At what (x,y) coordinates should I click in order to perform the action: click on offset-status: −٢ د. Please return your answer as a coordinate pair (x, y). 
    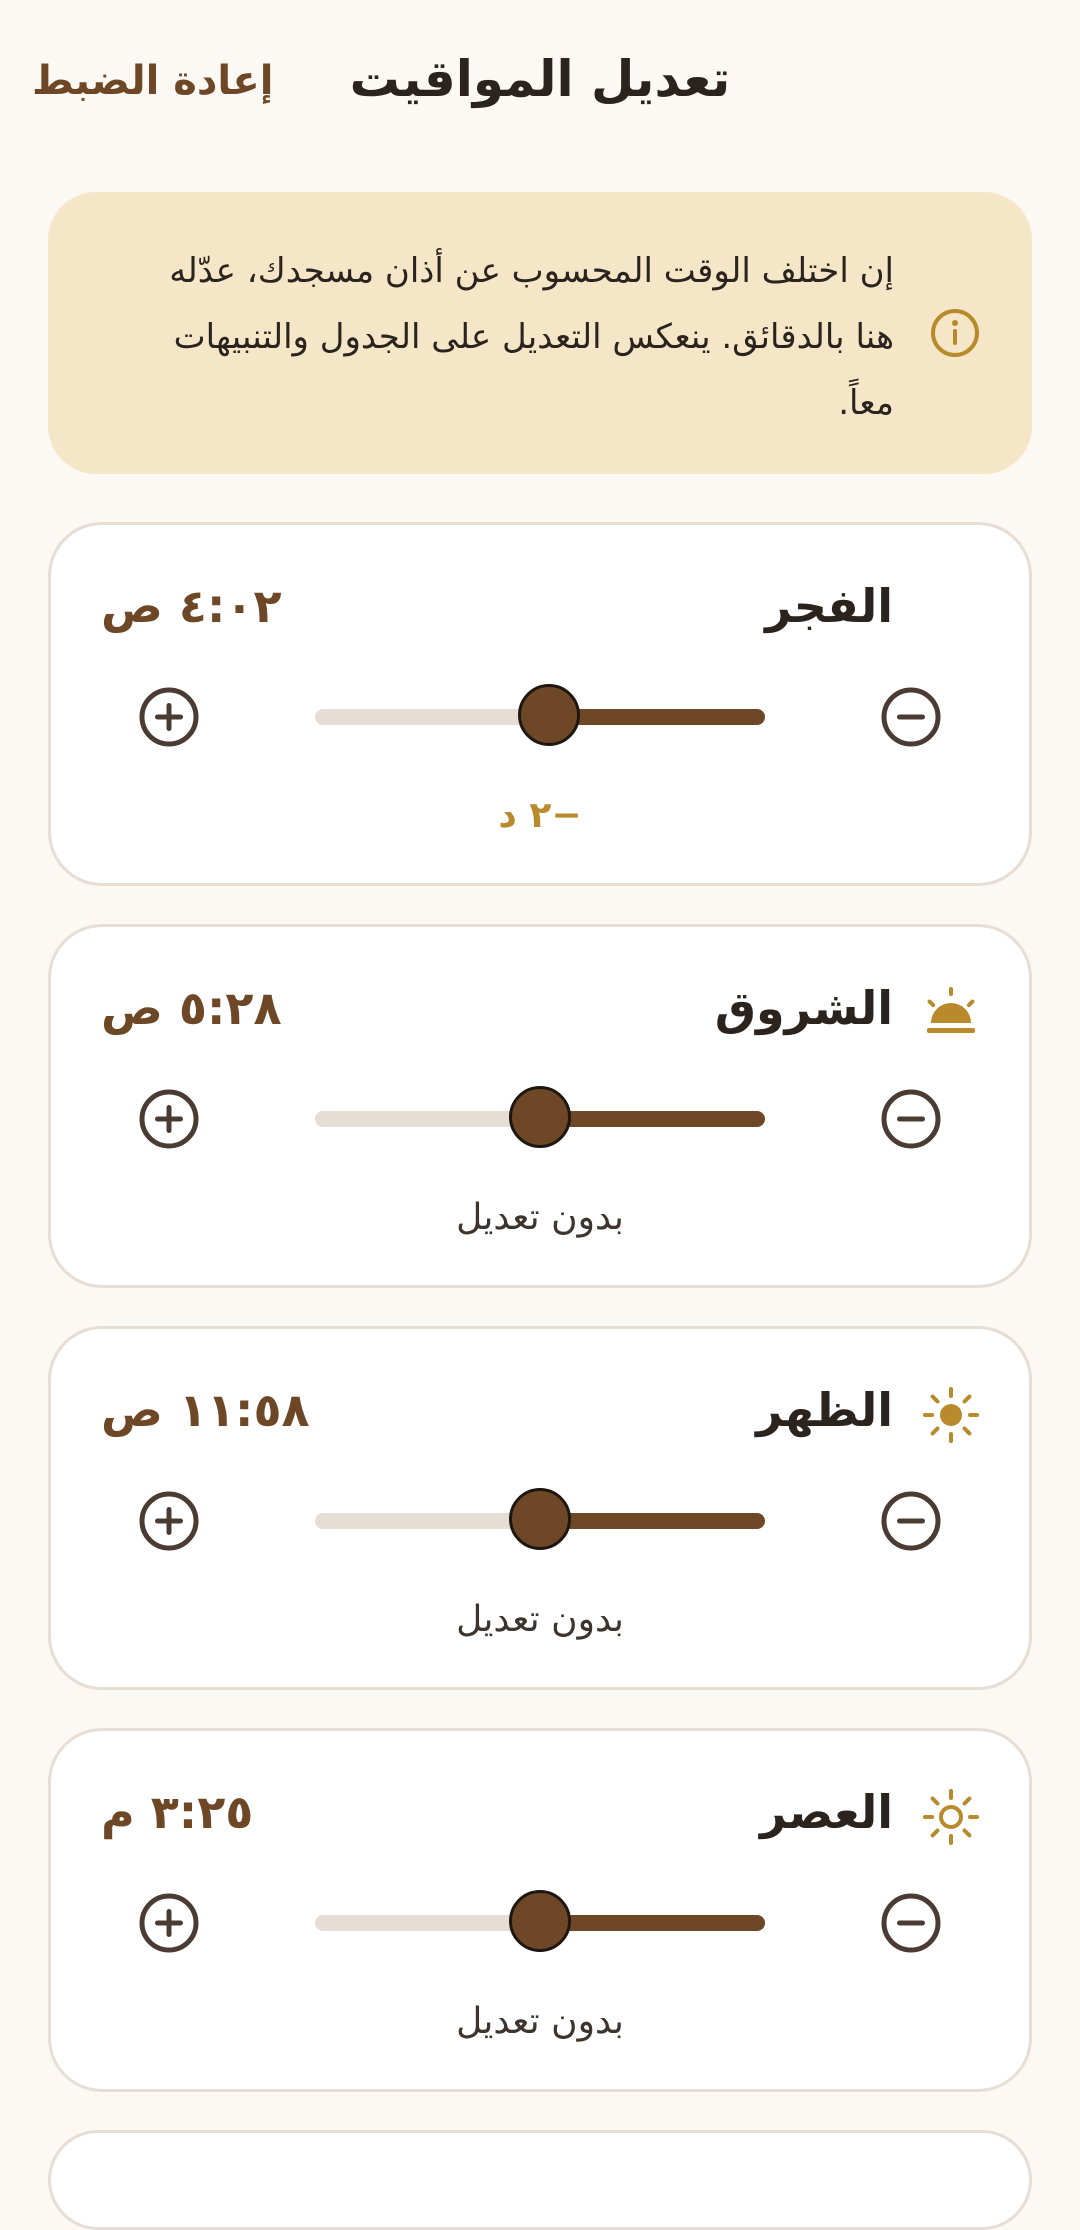
    Looking at the image, I should click on (540, 815).